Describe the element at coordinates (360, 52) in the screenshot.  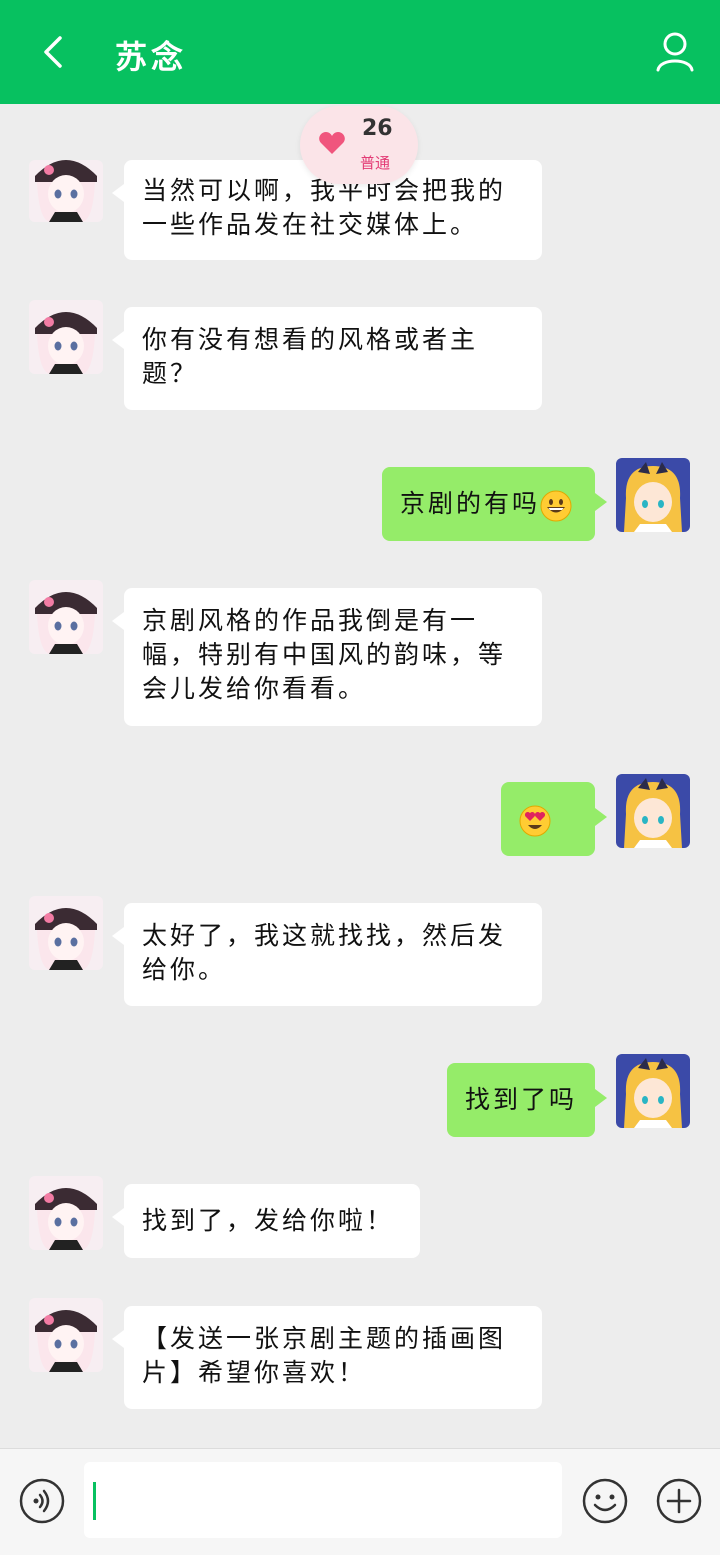
I see `chat-header: 苏念` at that location.